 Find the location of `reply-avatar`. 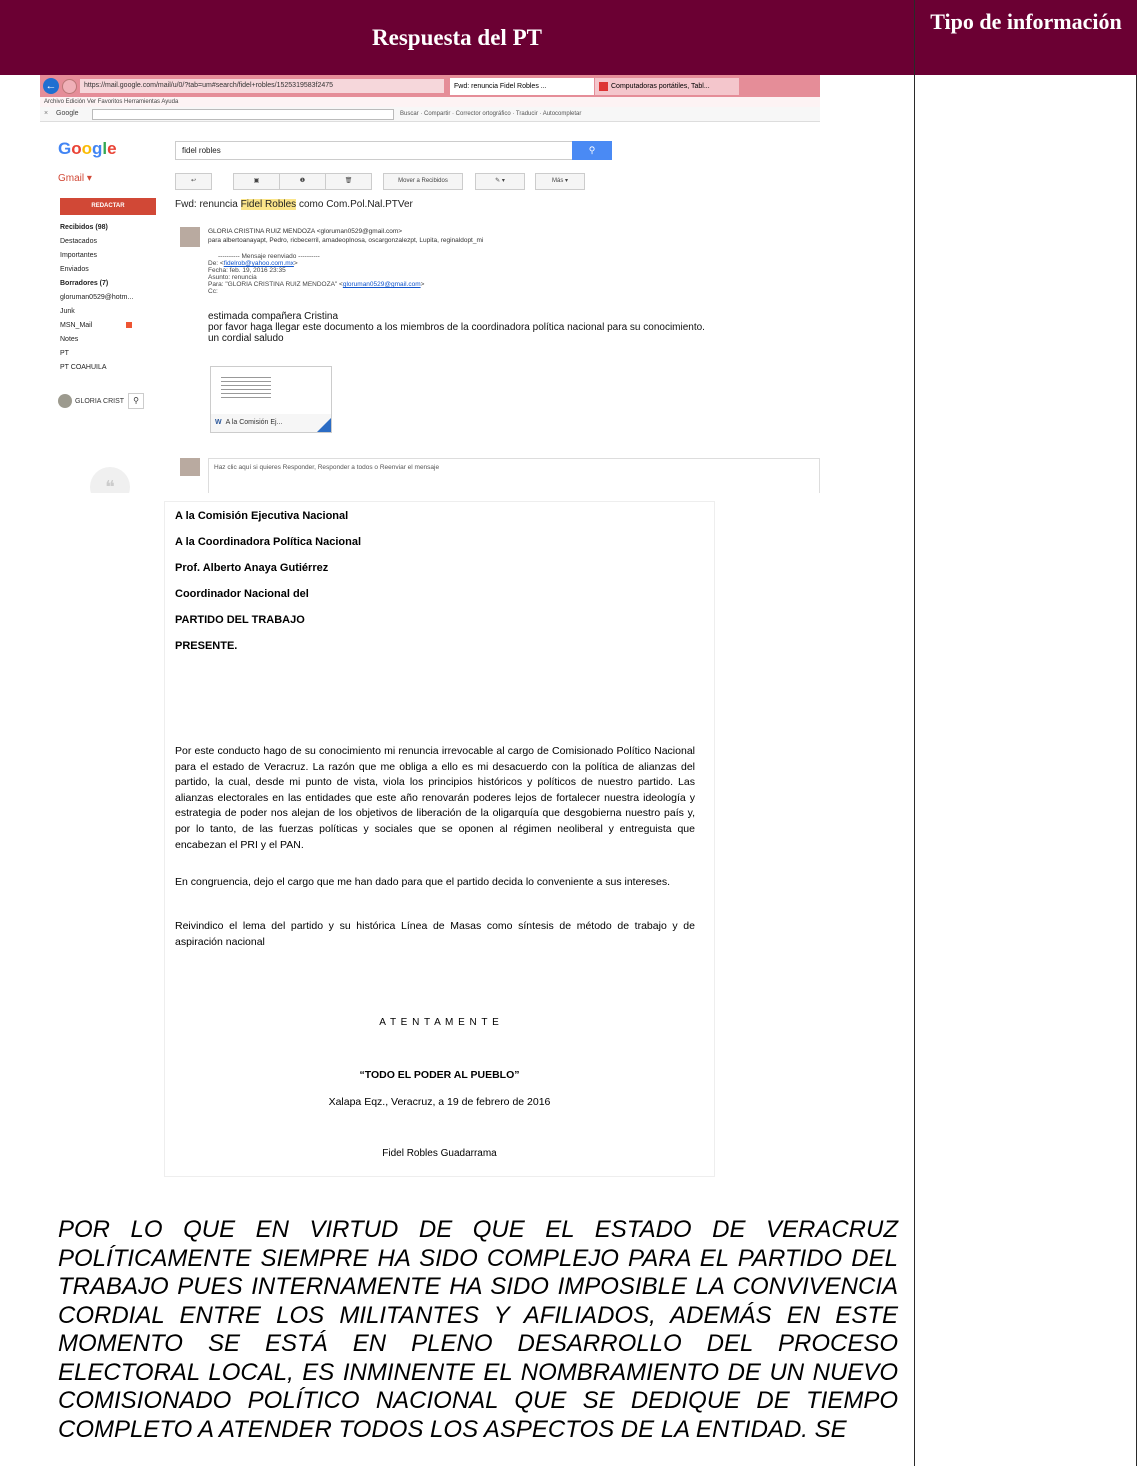

reply-avatar is located at coordinates (190, 467).